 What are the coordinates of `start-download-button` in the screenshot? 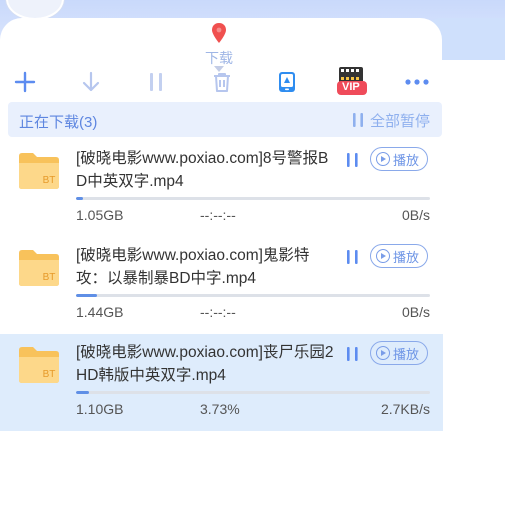 It's located at (91, 82).